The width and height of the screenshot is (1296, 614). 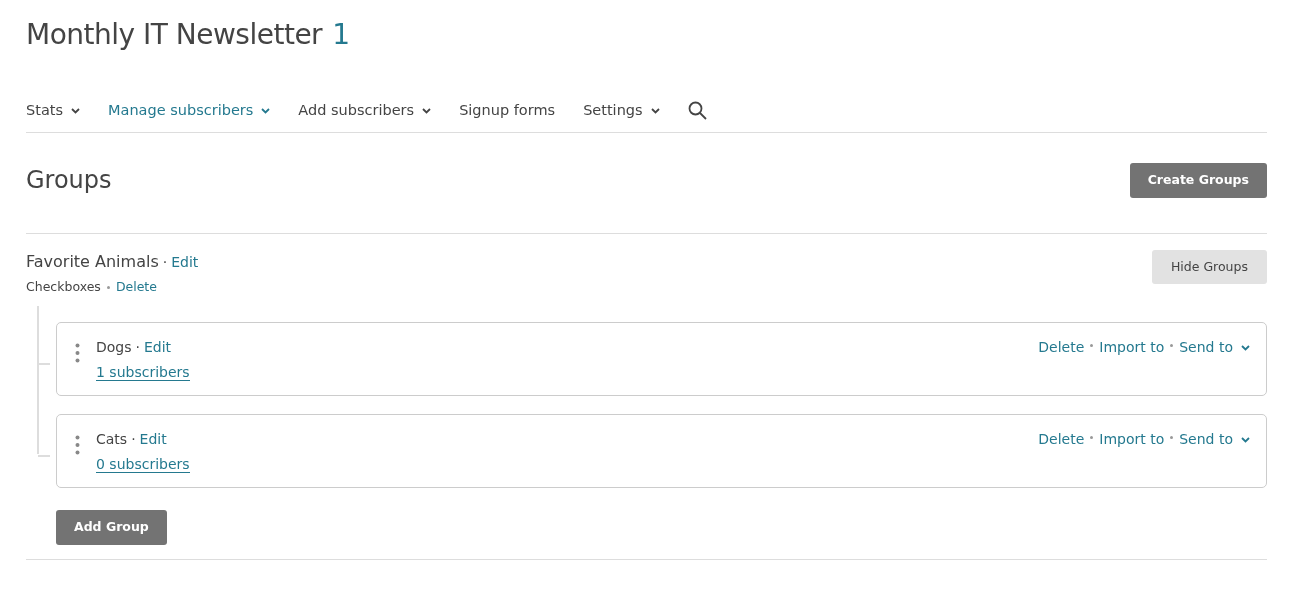 What do you see at coordinates (697, 111) in the screenshot?
I see `search-icon` at bounding box center [697, 111].